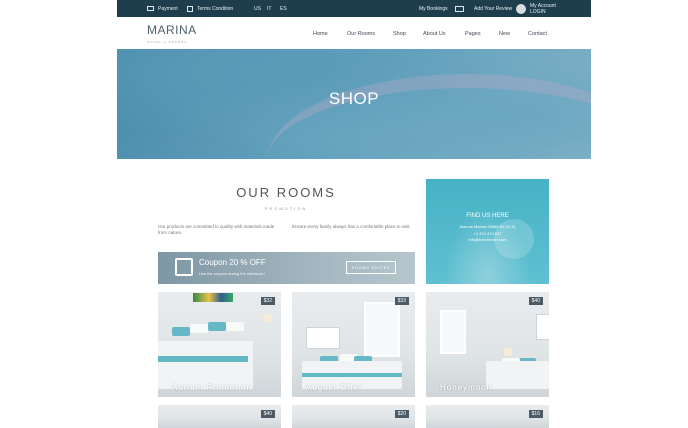  Describe the element at coordinates (286, 208) in the screenshot. I see `section-subtitle: - PROMOTION -` at that location.